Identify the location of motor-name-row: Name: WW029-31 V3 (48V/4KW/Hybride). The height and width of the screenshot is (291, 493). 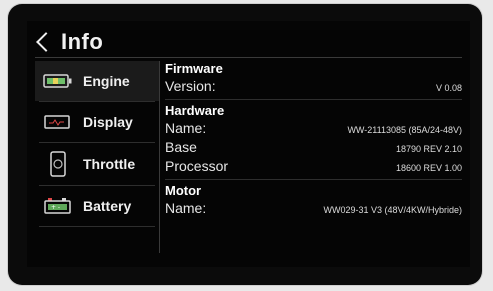
(313, 208).